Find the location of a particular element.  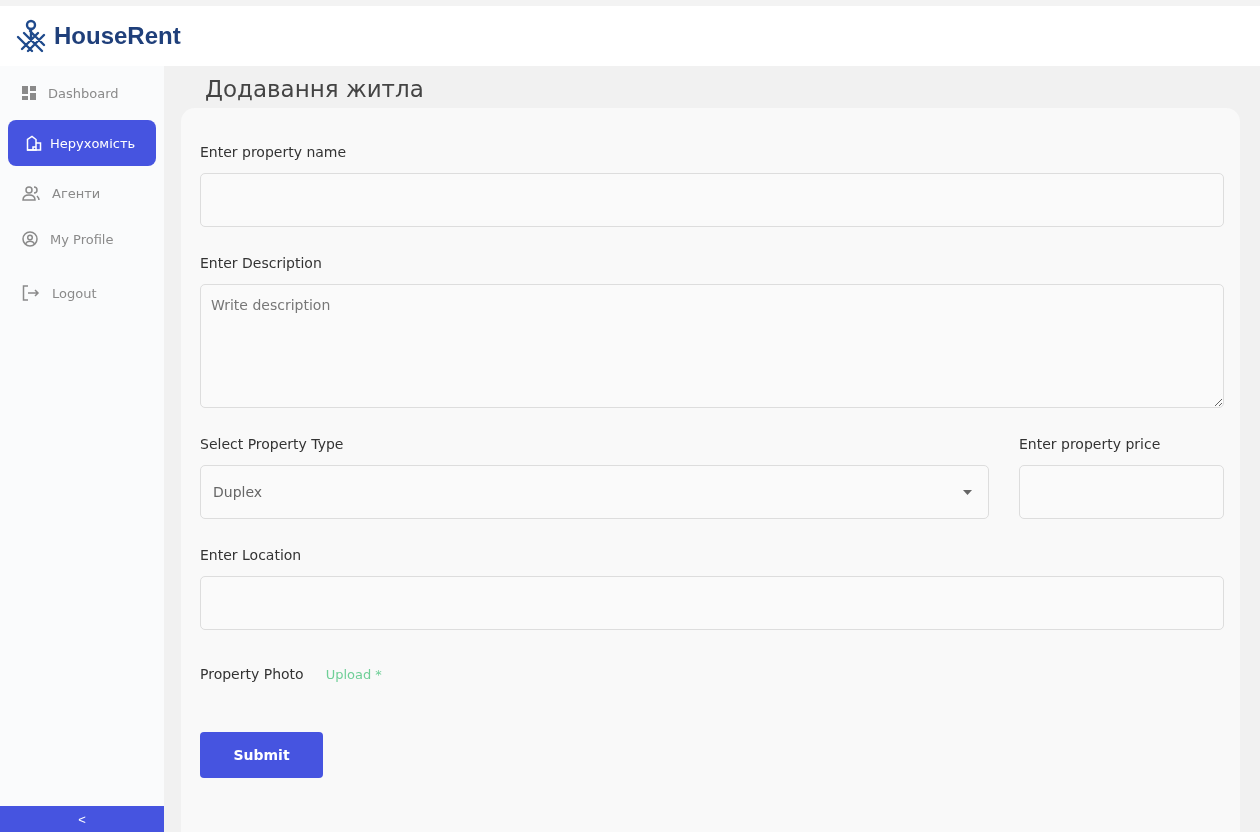

field-label: Enter property price is located at coordinates (1090, 444).